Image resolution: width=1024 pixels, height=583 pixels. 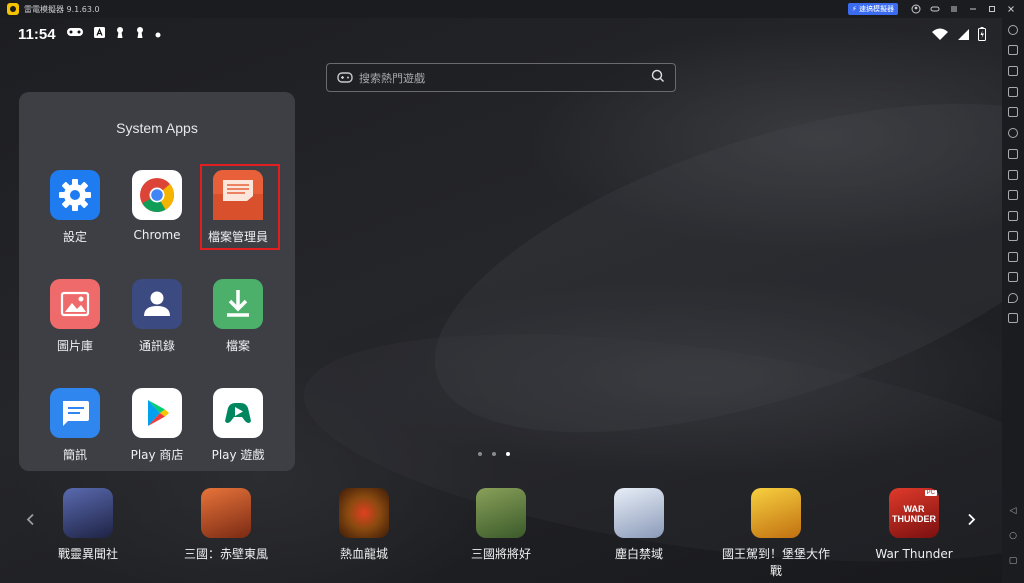 I want to click on close-icon, so click(x=1011, y=9).